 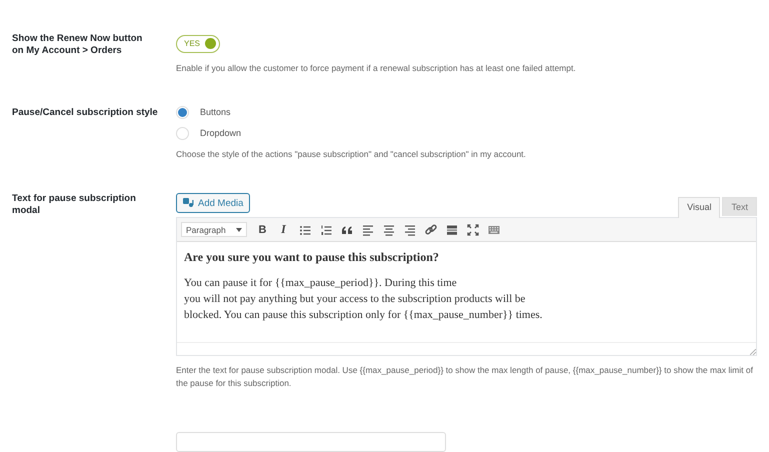 I want to click on align-center-icon, so click(x=388, y=230).